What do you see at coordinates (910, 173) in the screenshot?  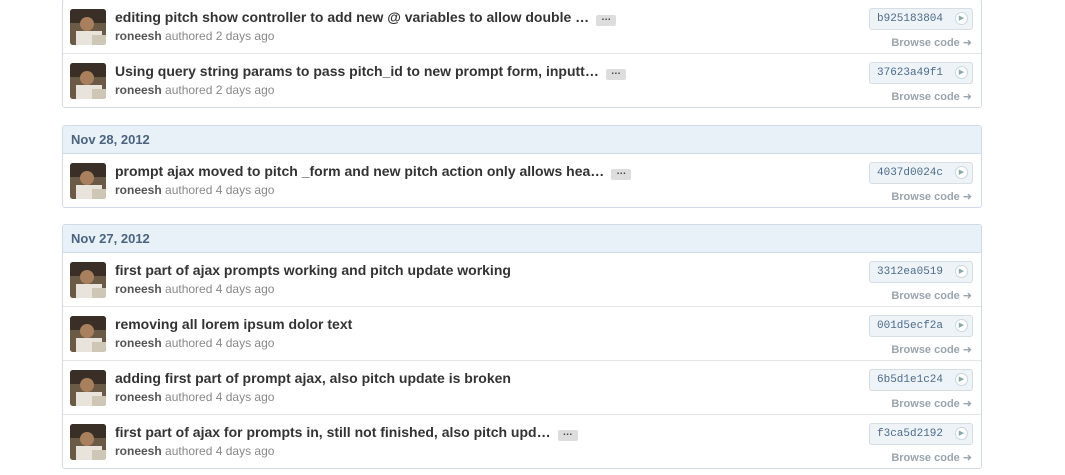 I see `sha-text: 4037d0024c` at bounding box center [910, 173].